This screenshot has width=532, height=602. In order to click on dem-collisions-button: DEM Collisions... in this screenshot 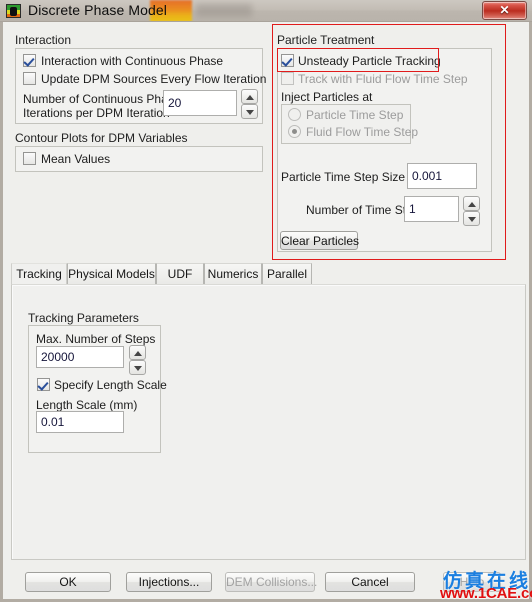, I will do `click(271, 582)`.